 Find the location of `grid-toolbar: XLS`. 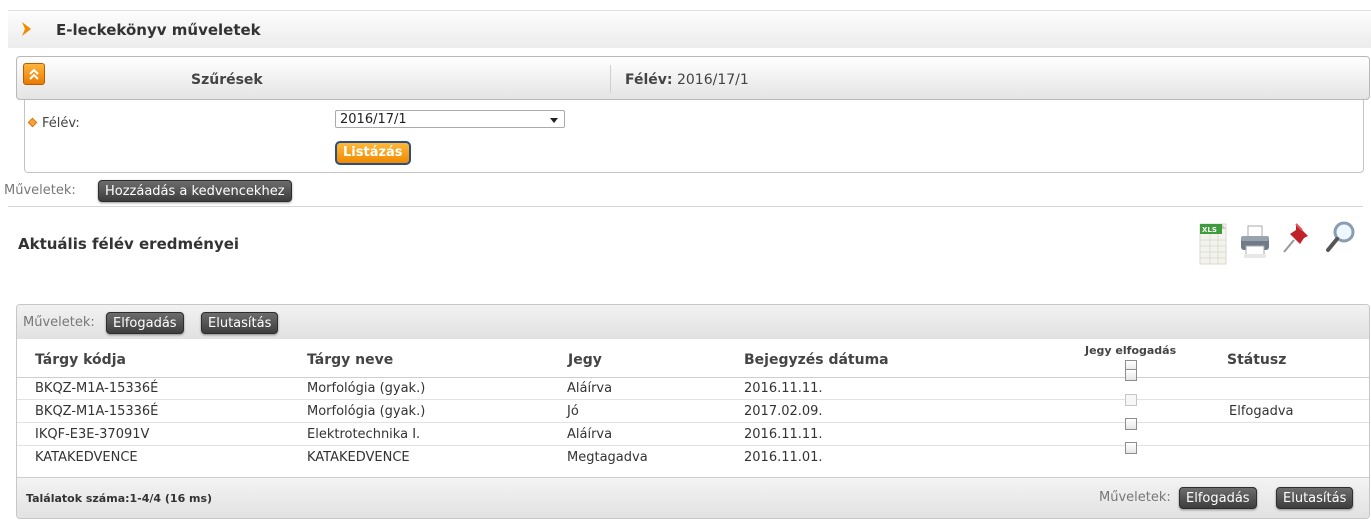

grid-toolbar: XLS is located at coordinates (1281, 242).